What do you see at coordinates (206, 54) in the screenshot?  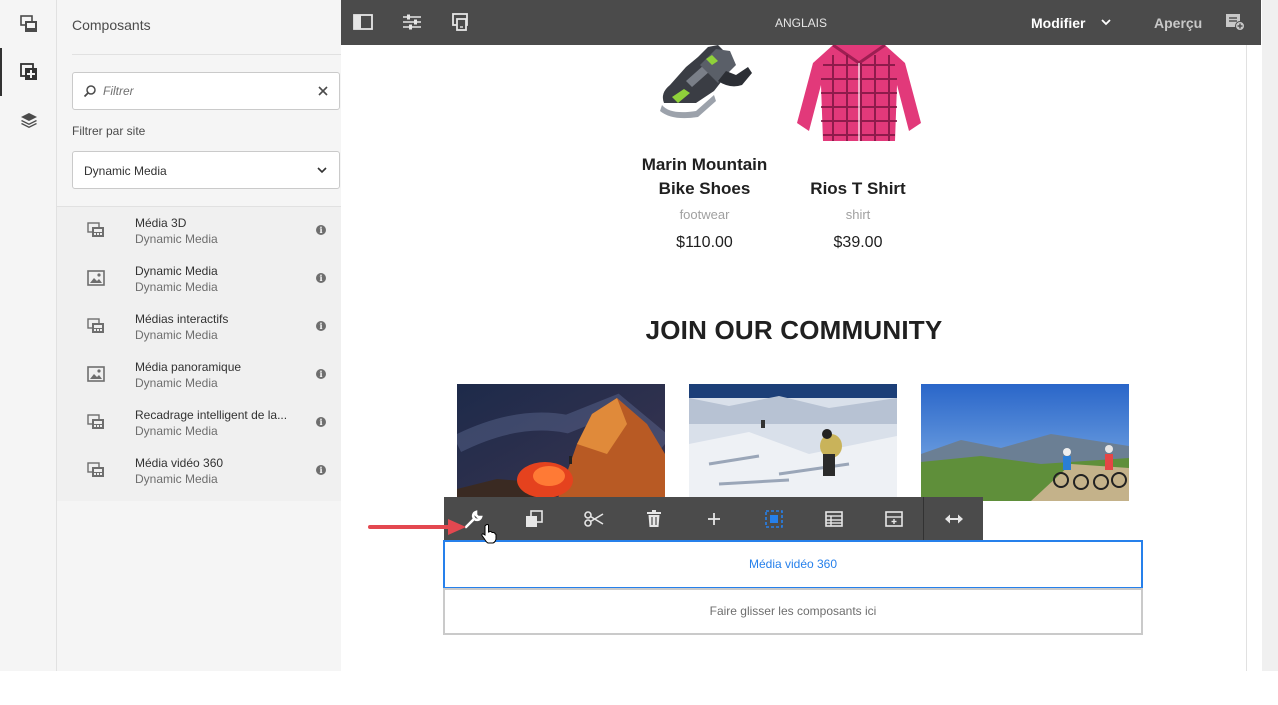 I see `divider` at bounding box center [206, 54].